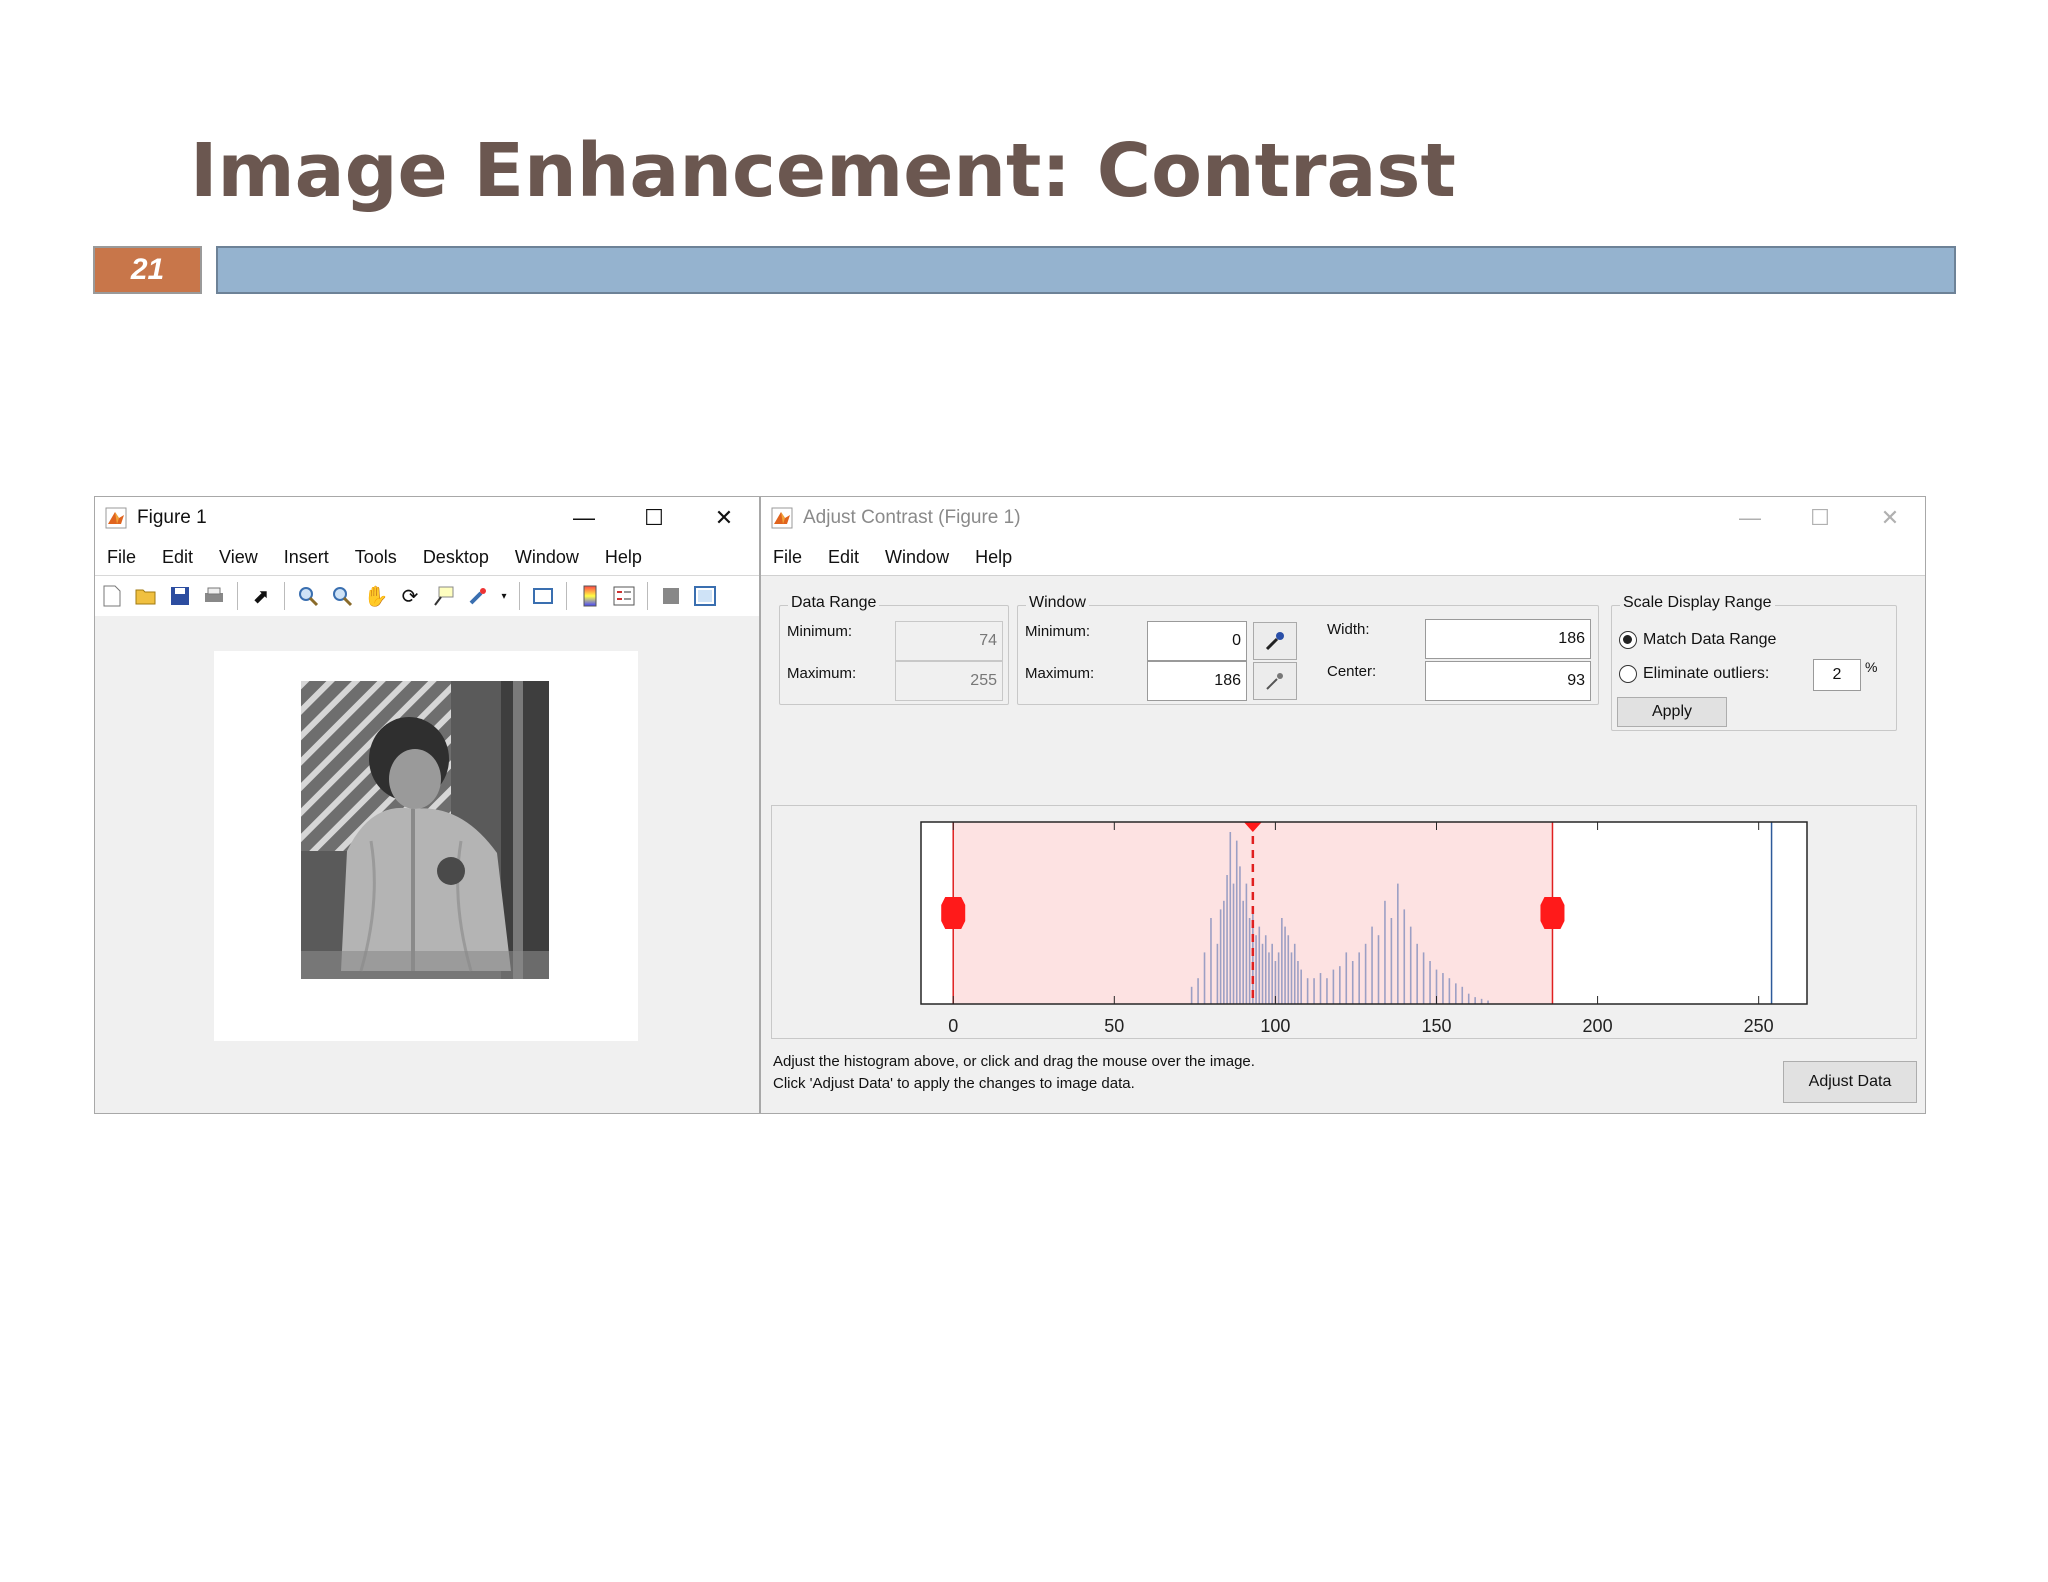 The width and height of the screenshot is (2048, 1582). Describe the element at coordinates (425, 830) in the screenshot. I see `grayscale-photo` at that location.